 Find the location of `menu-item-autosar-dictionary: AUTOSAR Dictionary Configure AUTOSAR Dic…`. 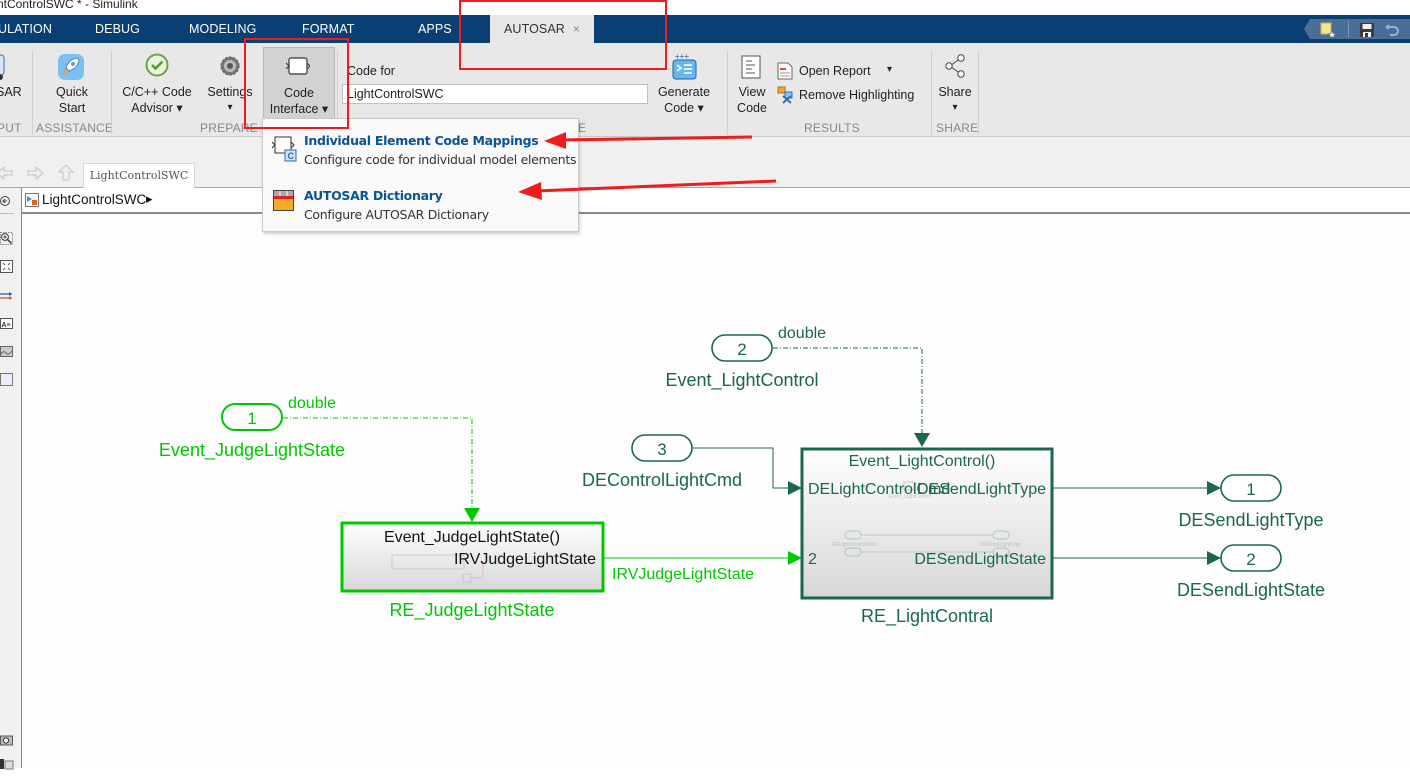

menu-item-autosar-dictionary: AUTOSAR Dictionary Configure AUTOSAR Dic… is located at coordinates (420, 201).